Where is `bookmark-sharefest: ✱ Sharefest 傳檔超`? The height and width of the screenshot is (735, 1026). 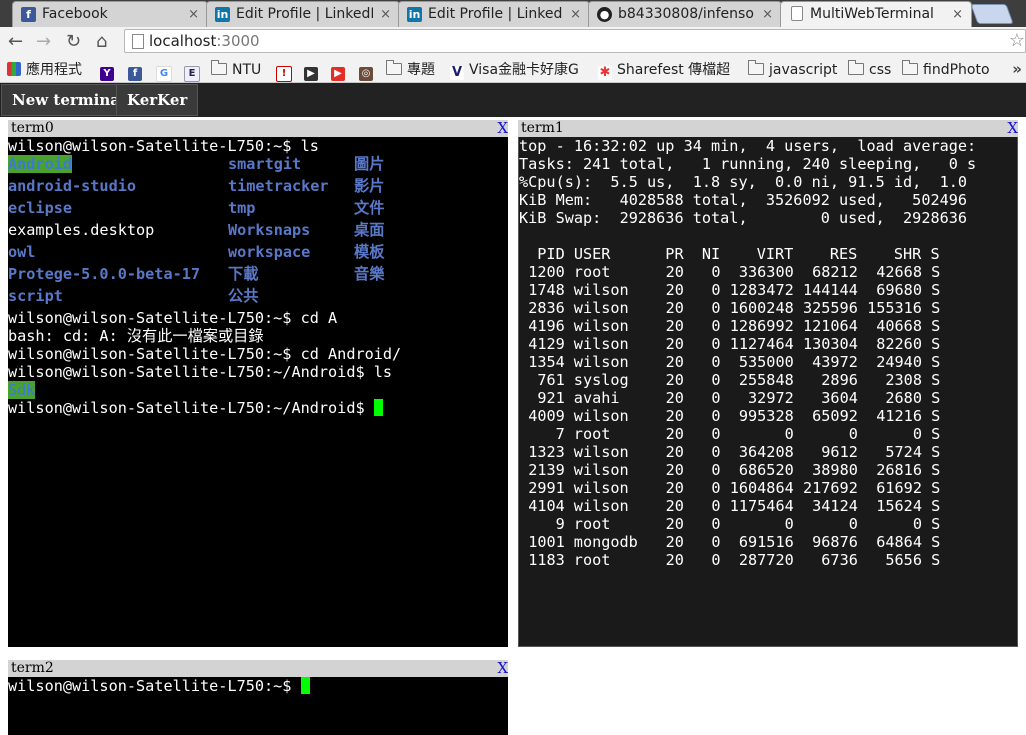 bookmark-sharefest: ✱ Sharefest 傳檔超 is located at coordinates (664, 70).